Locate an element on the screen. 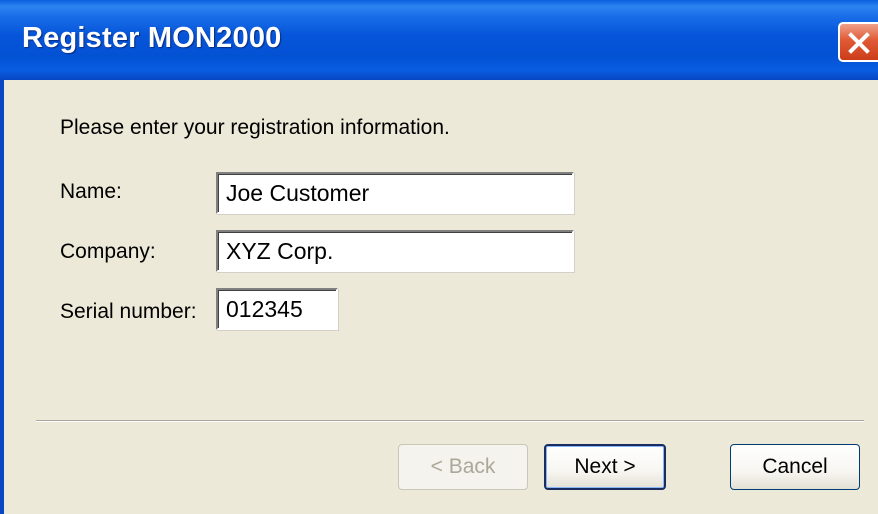  name-field is located at coordinates (395, 193).